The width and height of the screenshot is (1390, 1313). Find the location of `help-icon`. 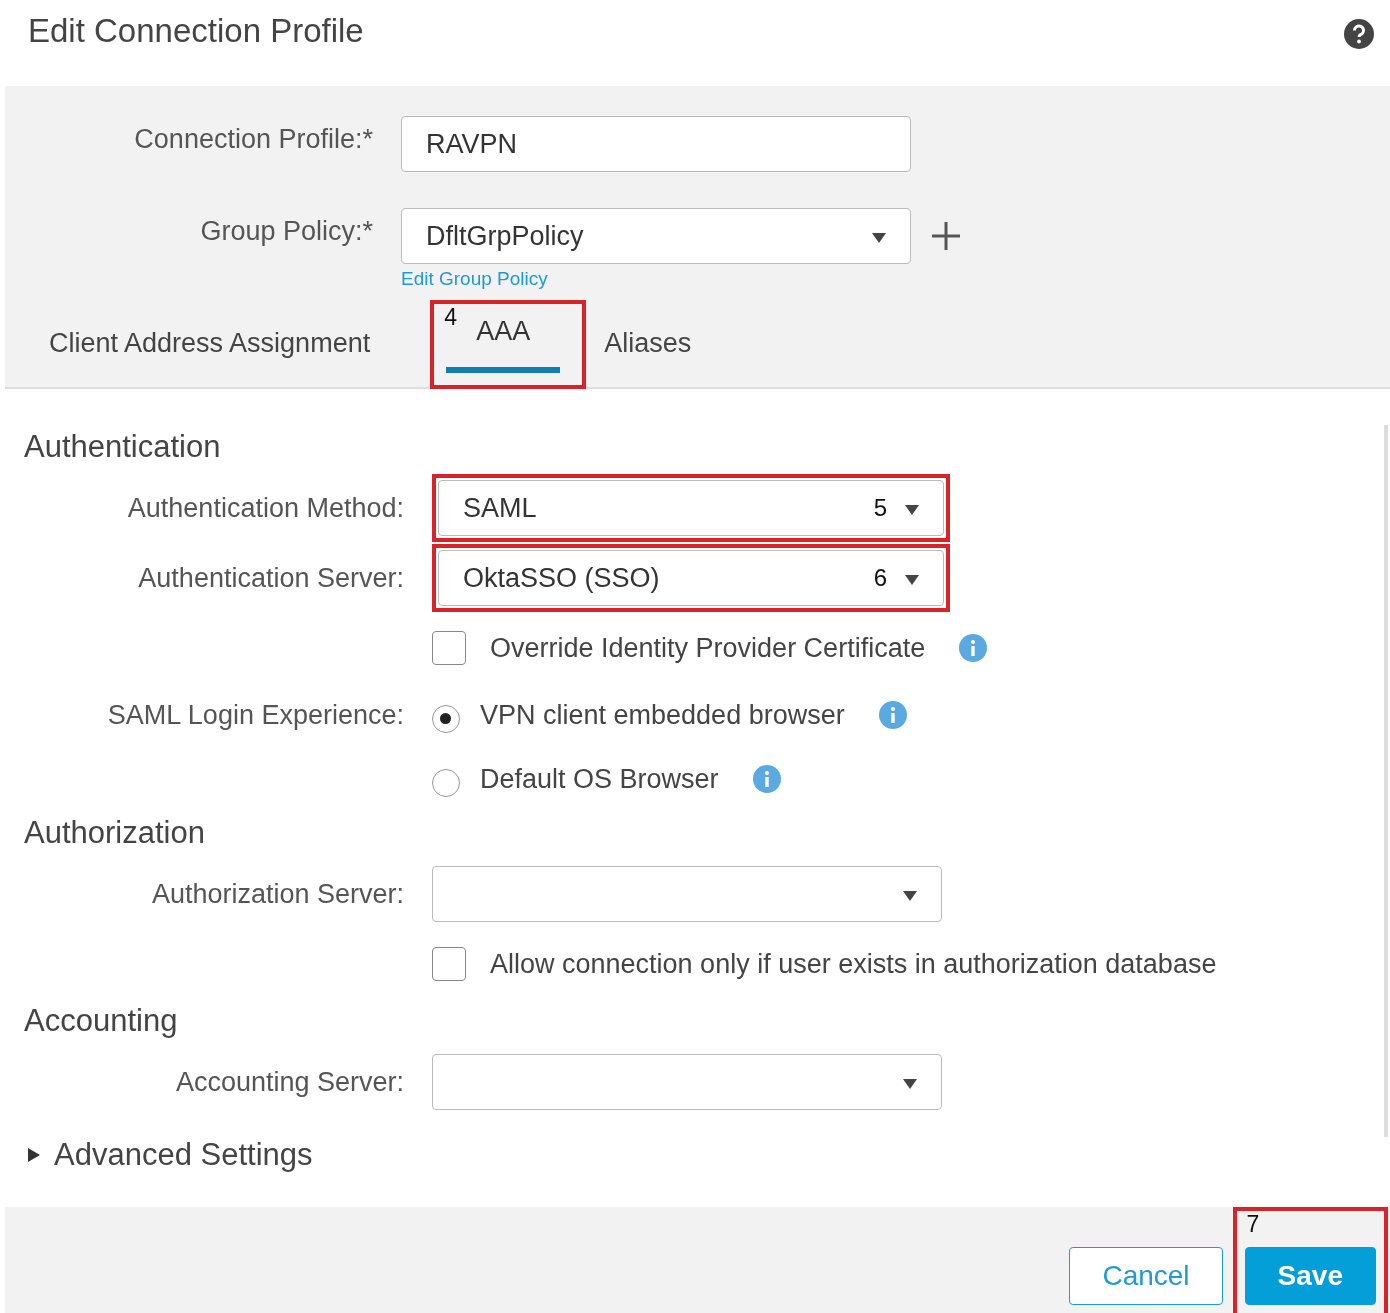

help-icon is located at coordinates (1359, 34).